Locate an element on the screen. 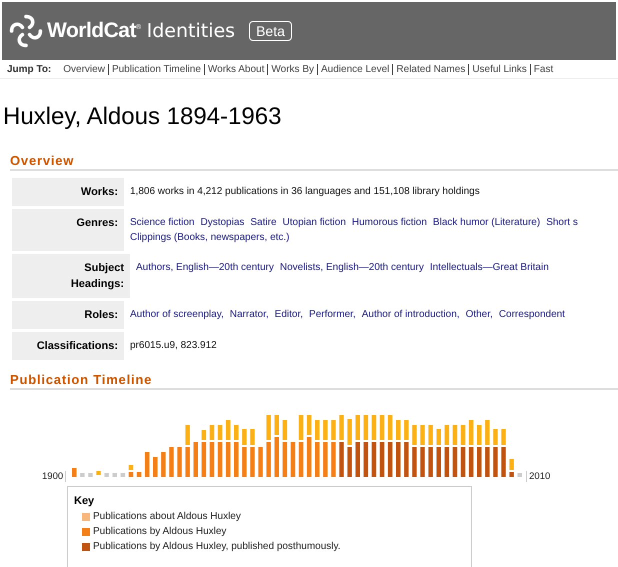 This screenshot has width=618, height=567. link: Author of introduction, is located at coordinates (411, 314).